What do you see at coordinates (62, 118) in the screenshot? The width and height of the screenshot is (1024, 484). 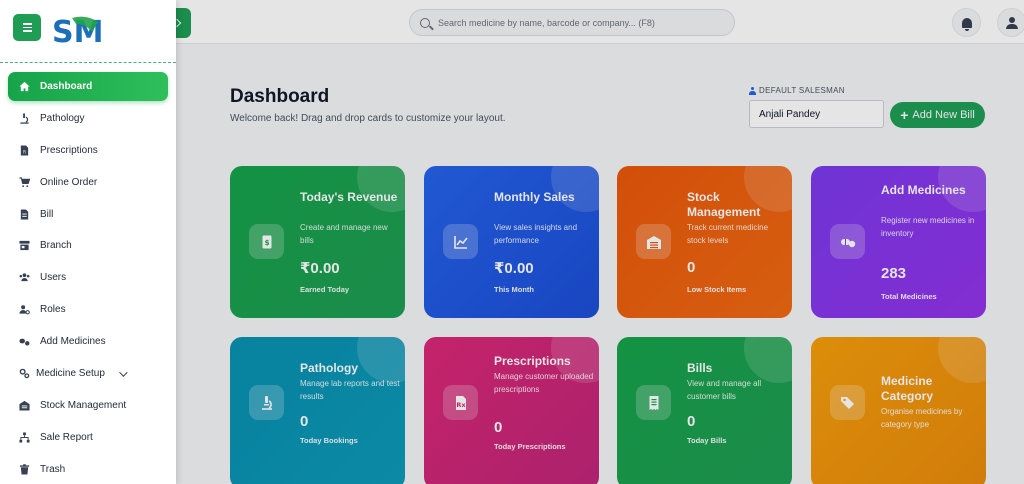 I see `sidebar-item-label: Pathology` at bounding box center [62, 118].